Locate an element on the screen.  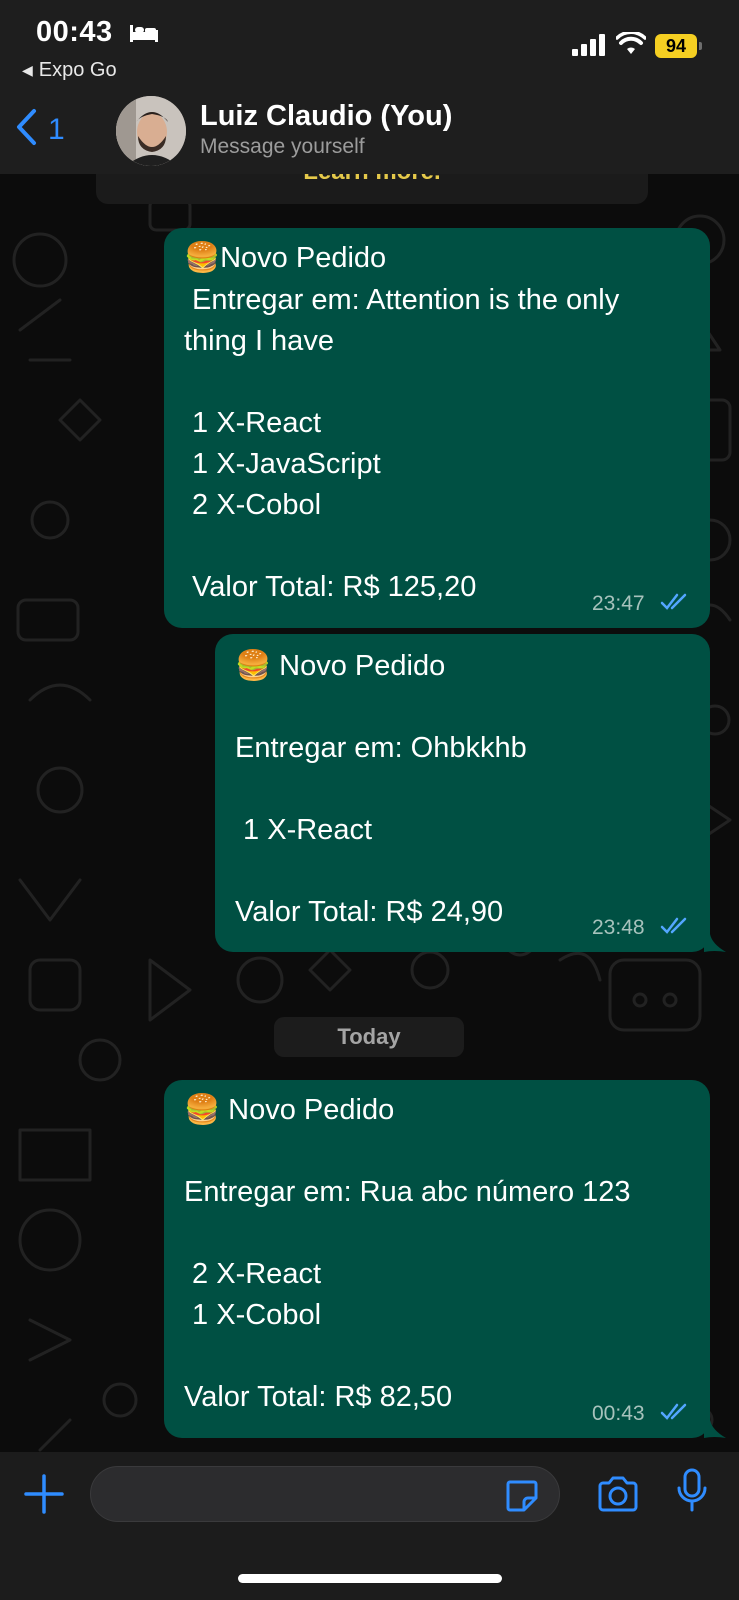
message-line: 1 X-JavaScript is located at coordinates (282, 464).